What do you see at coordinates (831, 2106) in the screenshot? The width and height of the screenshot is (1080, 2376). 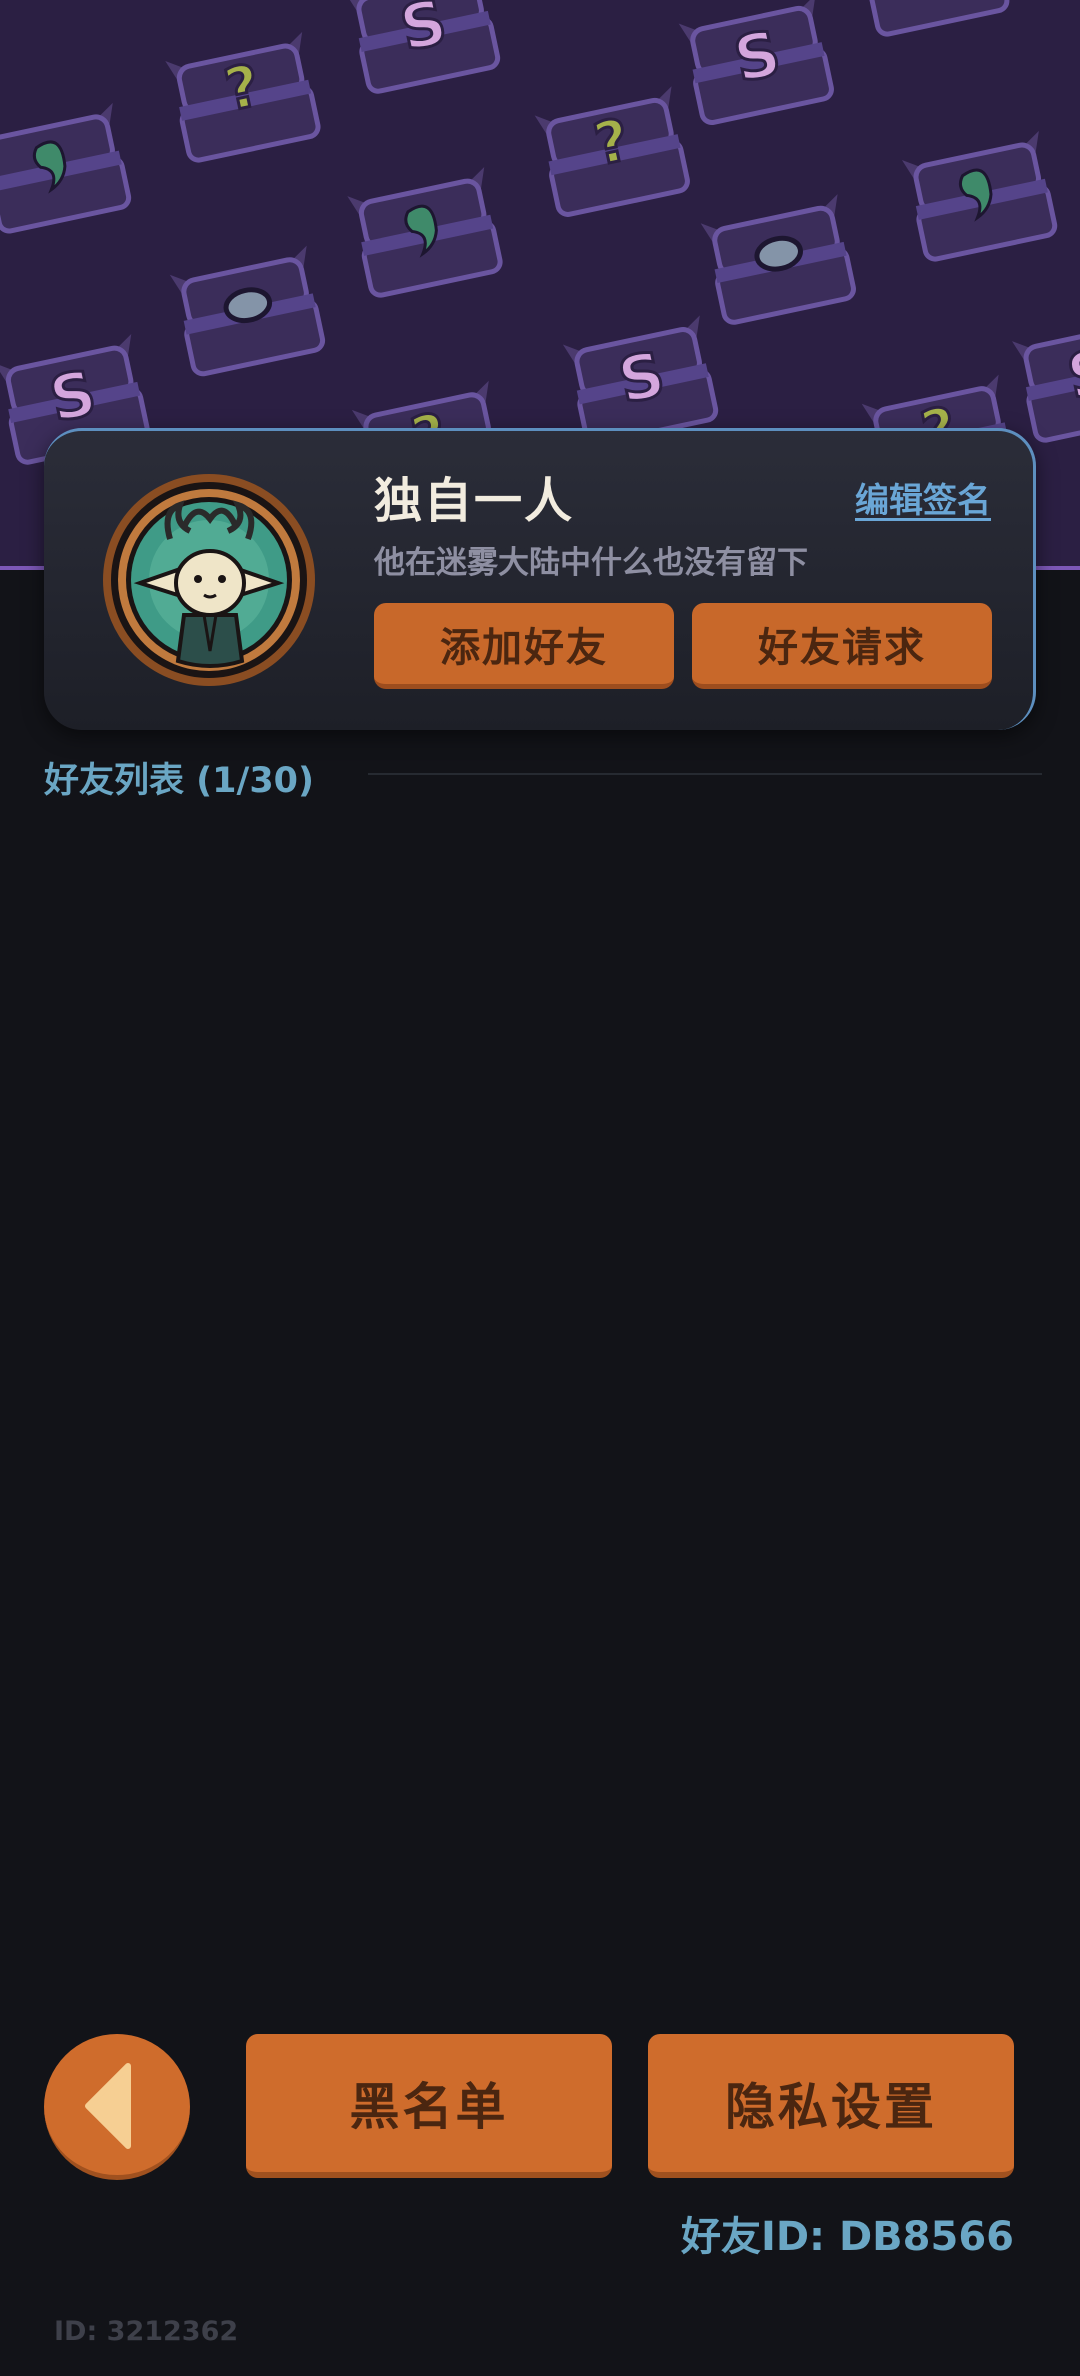 I see `privacy-settings-button: 隐私设置` at bounding box center [831, 2106].